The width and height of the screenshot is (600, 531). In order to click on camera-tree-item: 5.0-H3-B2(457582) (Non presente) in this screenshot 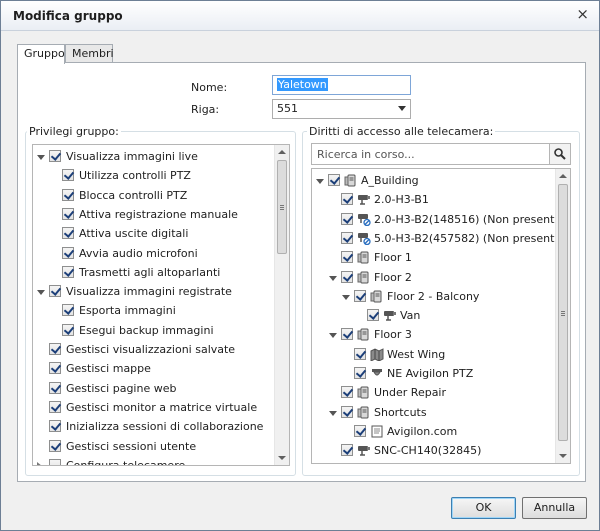, I will do `click(441, 238)`.